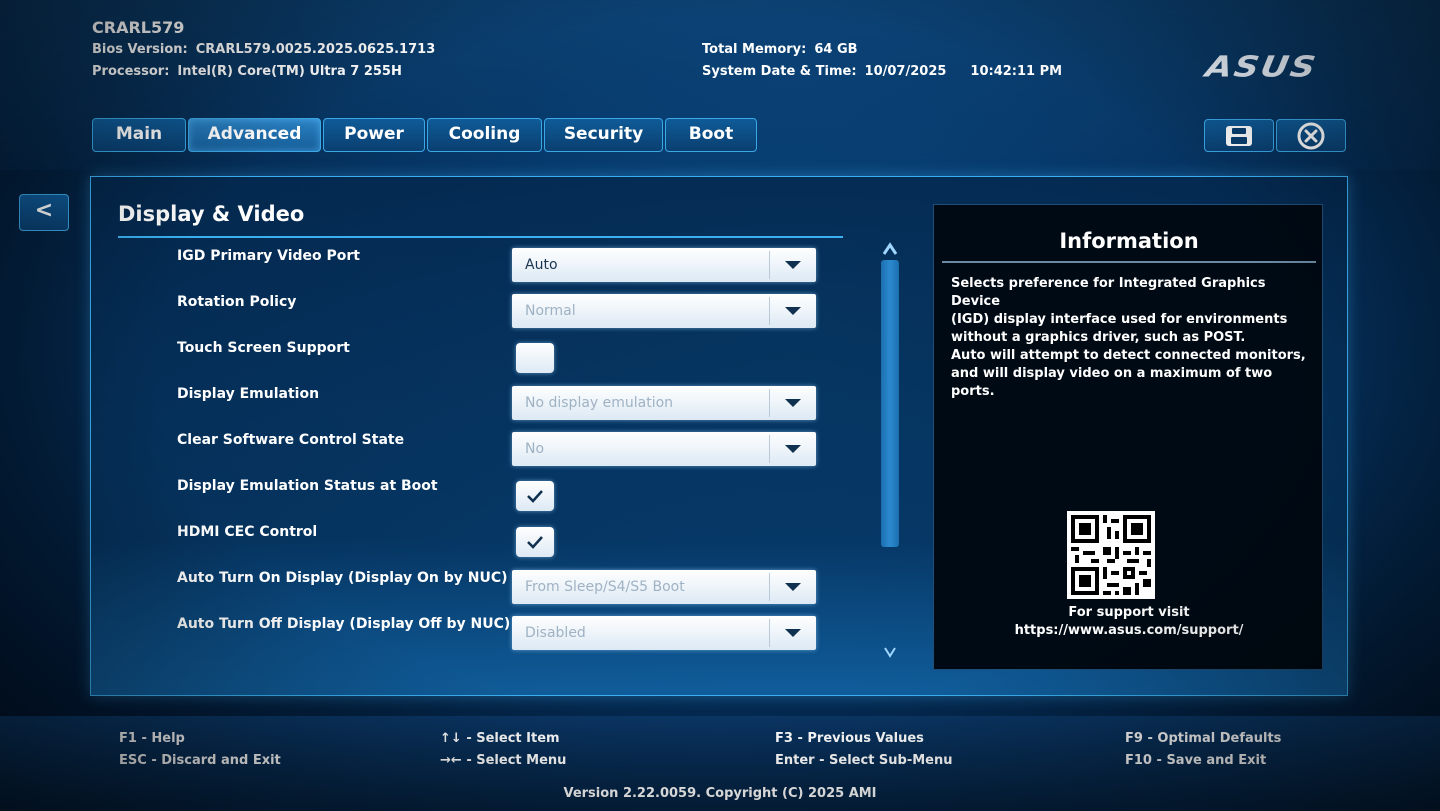  Describe the element at coordinates (890, 403) in the screenshot. I see `scrollbar-thumb` at that location.